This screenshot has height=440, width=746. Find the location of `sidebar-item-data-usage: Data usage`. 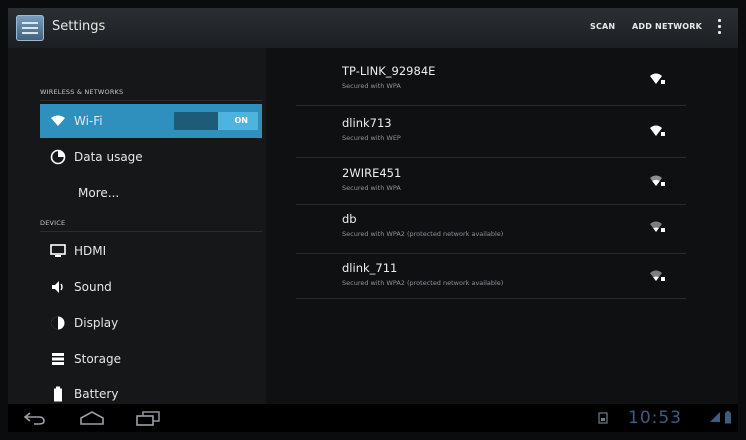

sidebar-item-data-usage: Data usage is located at coordinates (151, 157).